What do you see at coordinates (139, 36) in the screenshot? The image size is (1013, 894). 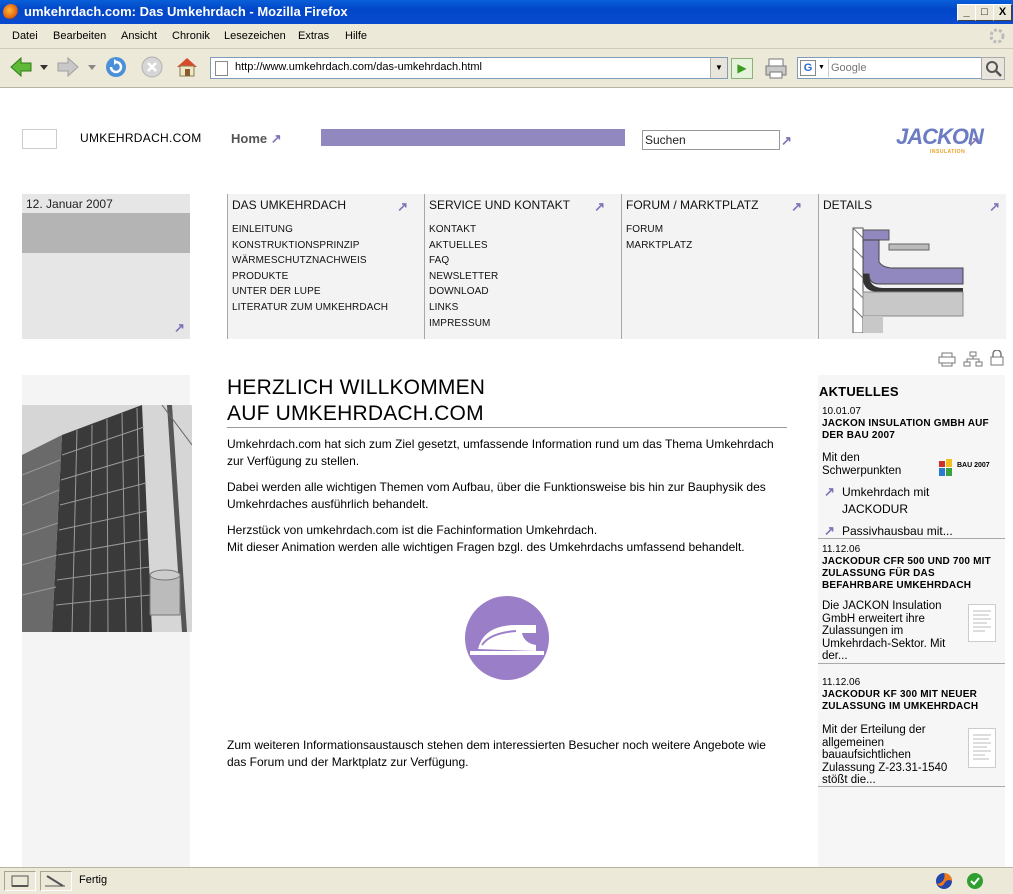 I see `menu-ansicht: Ansicht` at bounding box center [139, 36].